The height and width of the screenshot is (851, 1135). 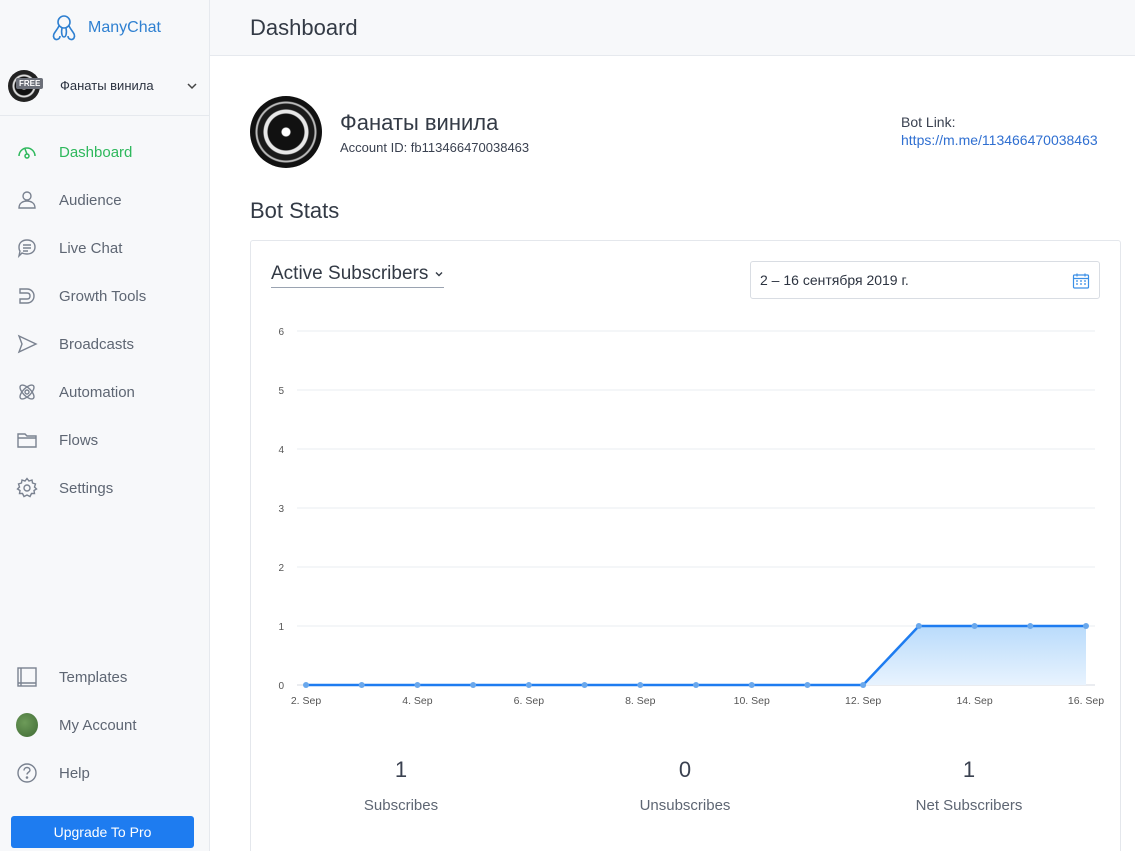 What do you see at coordinates (27, 152) in the screenshot?
I see `dashboard-icon` at bounding box center [27, 152].